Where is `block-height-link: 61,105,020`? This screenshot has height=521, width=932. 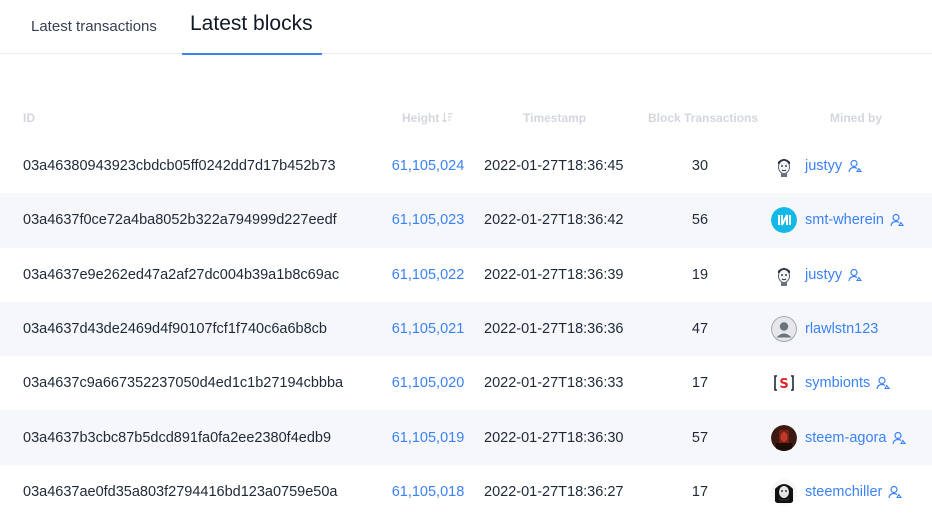 block-height-link: 61,105,020 is located at coordinates (428, 383).